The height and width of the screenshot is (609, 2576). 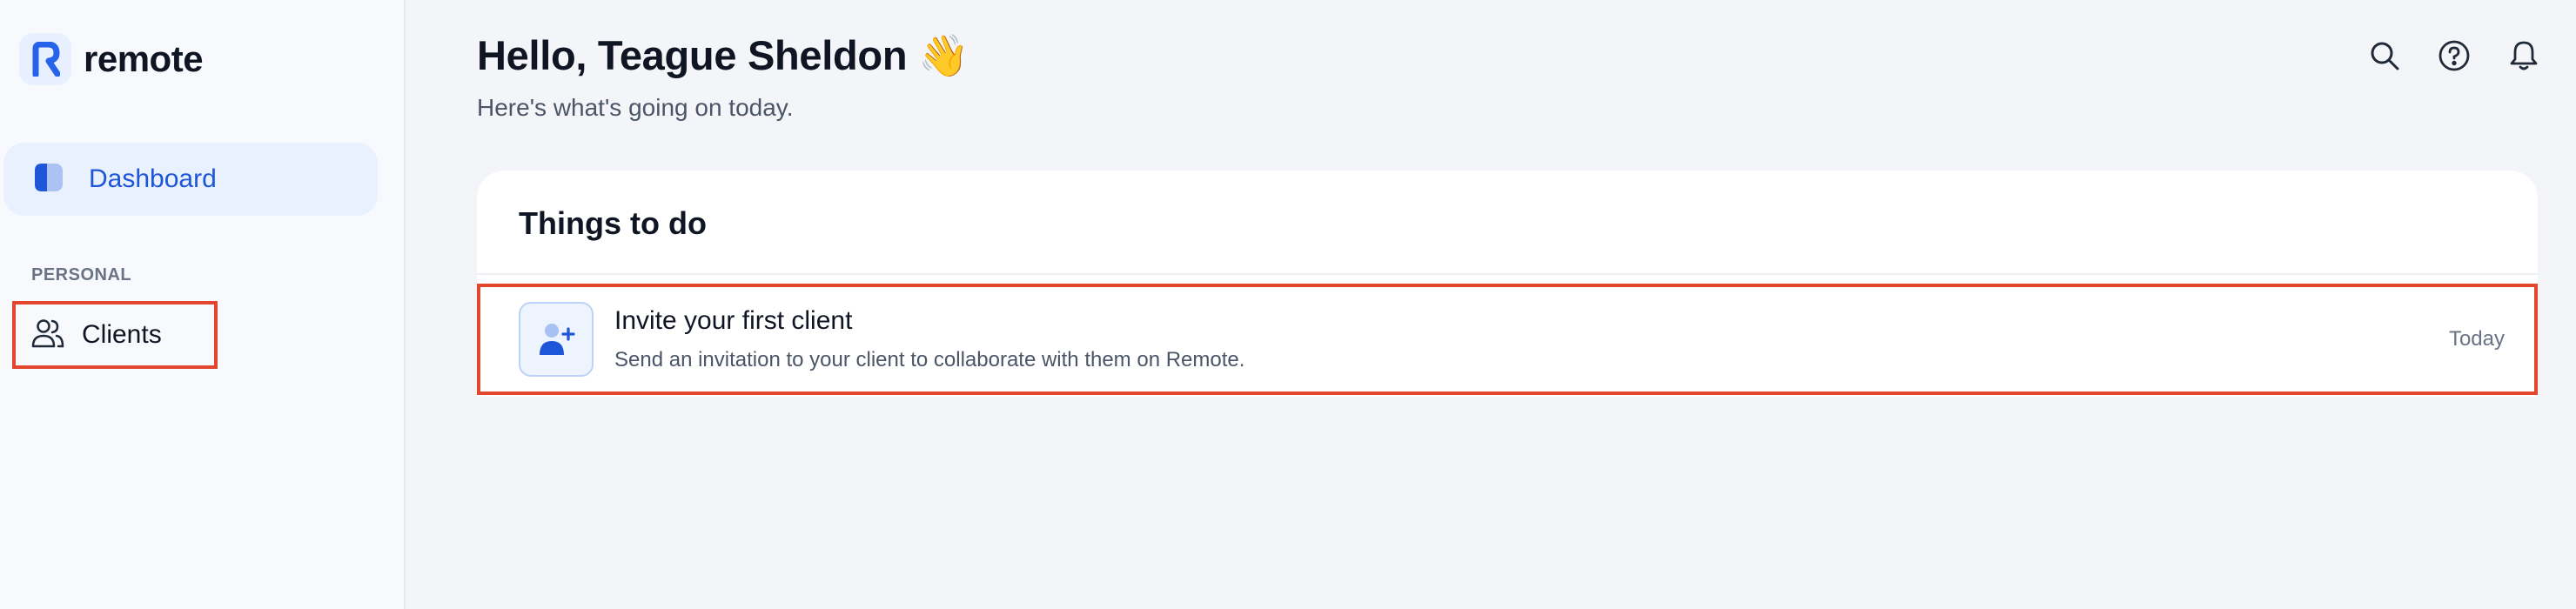 I want to click on users-icon, so click(x=47, y=335).